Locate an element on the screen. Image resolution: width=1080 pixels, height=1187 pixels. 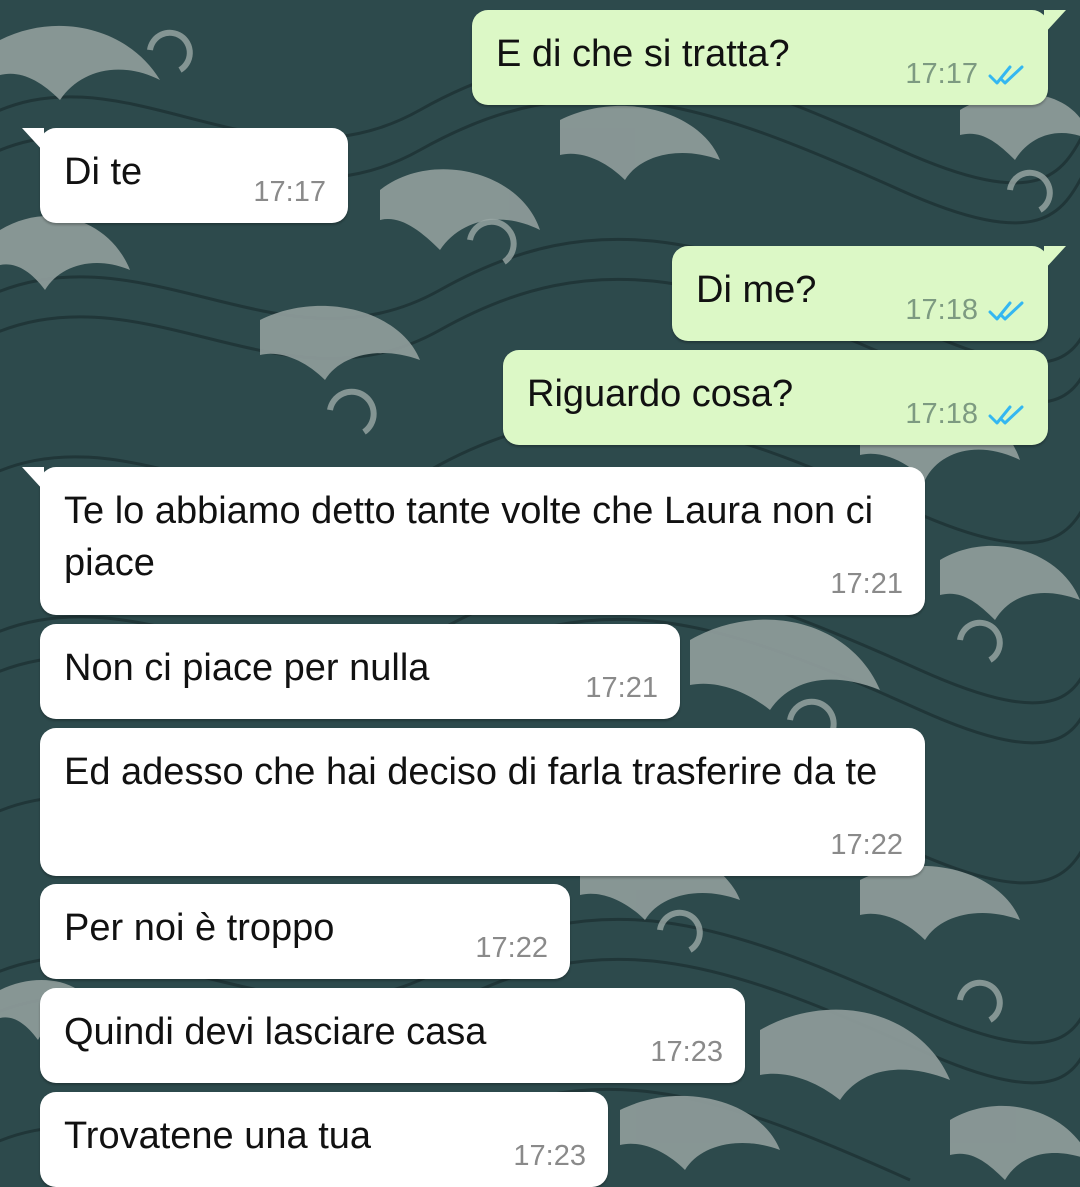
outgoing-message: Di me? 17:18 is located at coordinates (869, 293).